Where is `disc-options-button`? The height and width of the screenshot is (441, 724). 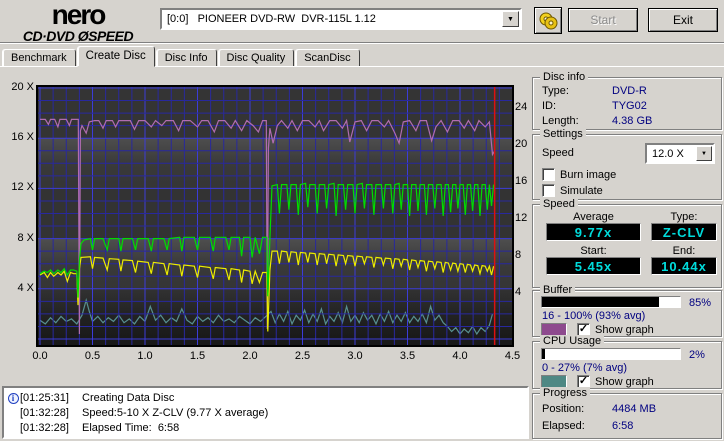 disc-options-button is located at coordinates (548, 20).